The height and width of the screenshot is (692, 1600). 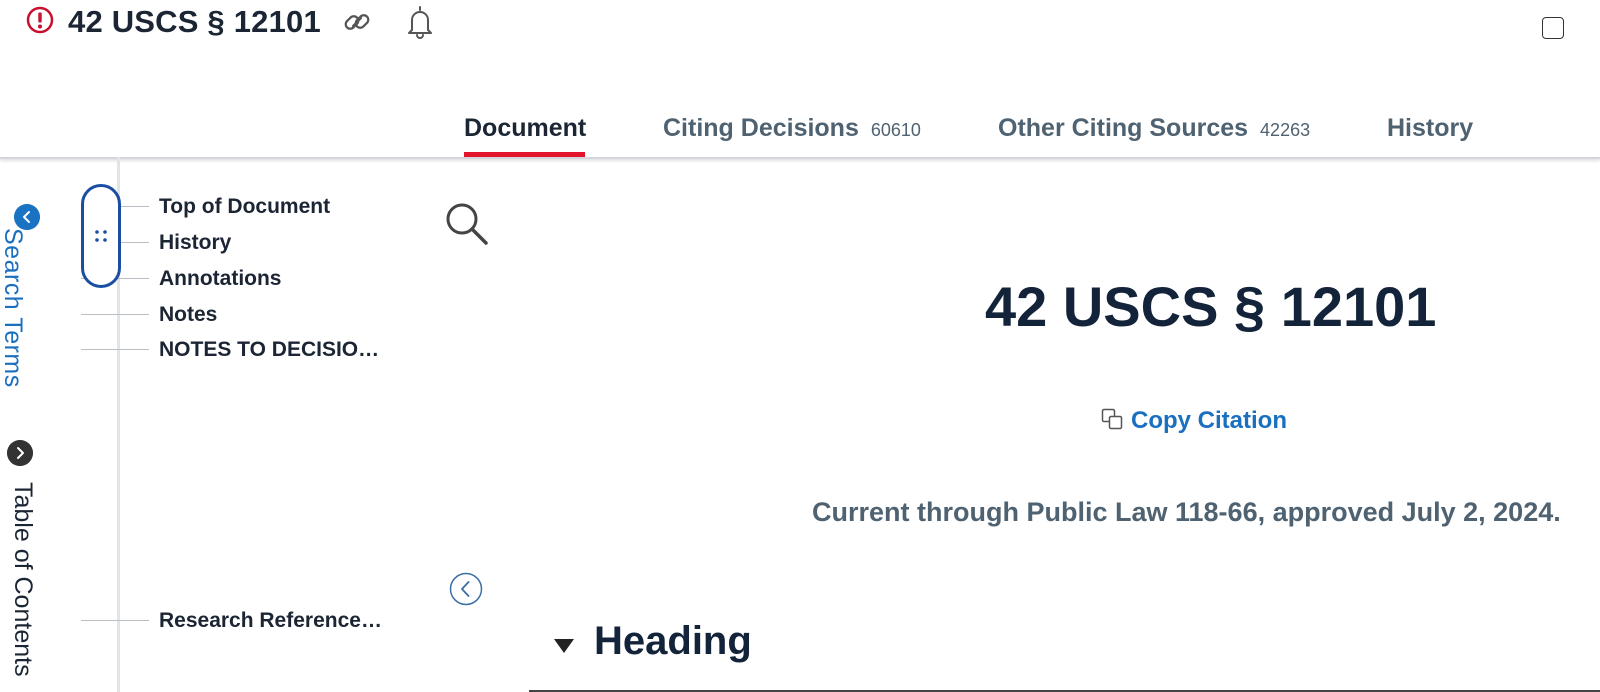 What do you see at coordinates (1112, 419) in the screenshot?
I see `copy-icon` at bounding box center [1112, 419].